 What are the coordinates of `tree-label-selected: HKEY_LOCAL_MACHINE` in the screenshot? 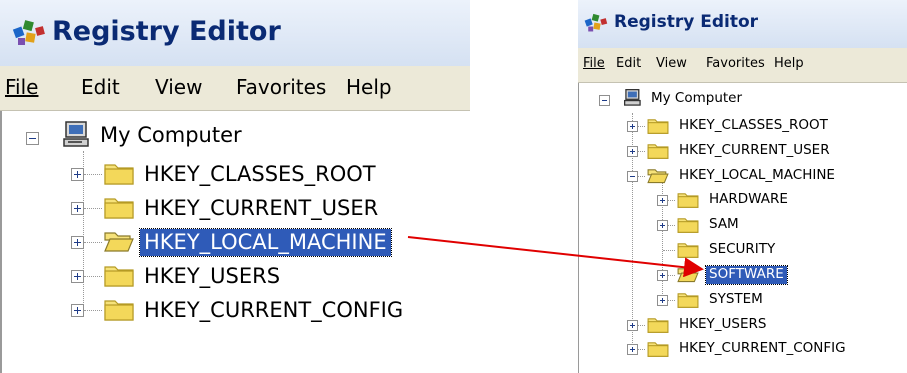 It's located at (265, 242).